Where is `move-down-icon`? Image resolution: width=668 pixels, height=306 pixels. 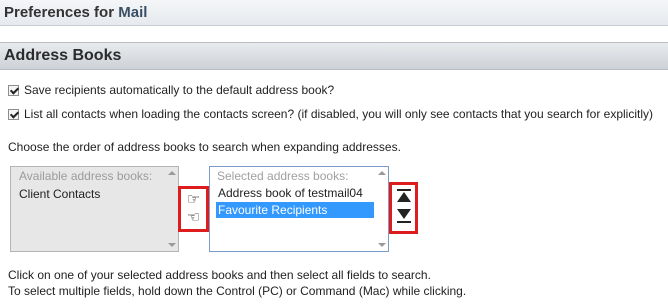
move-down-icon is located at coordinates (404, 217).